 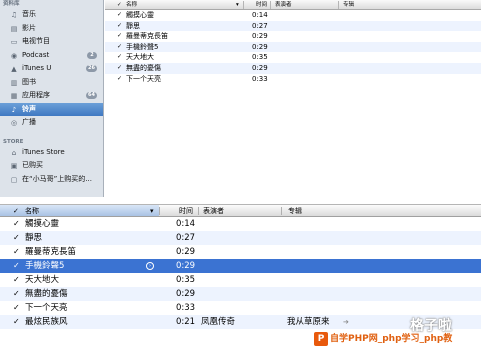 What do you see at coordinates (46, 322) in the screenshot?
I see `track-name: 最炫民族风` at bounding box center [46, 322].